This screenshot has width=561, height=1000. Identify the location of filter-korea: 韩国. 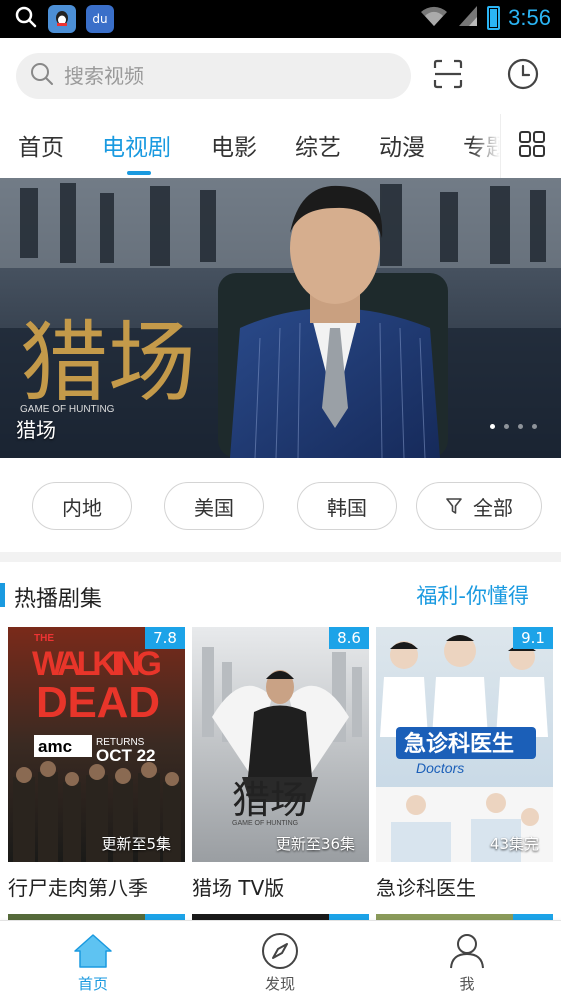
(347, 506).